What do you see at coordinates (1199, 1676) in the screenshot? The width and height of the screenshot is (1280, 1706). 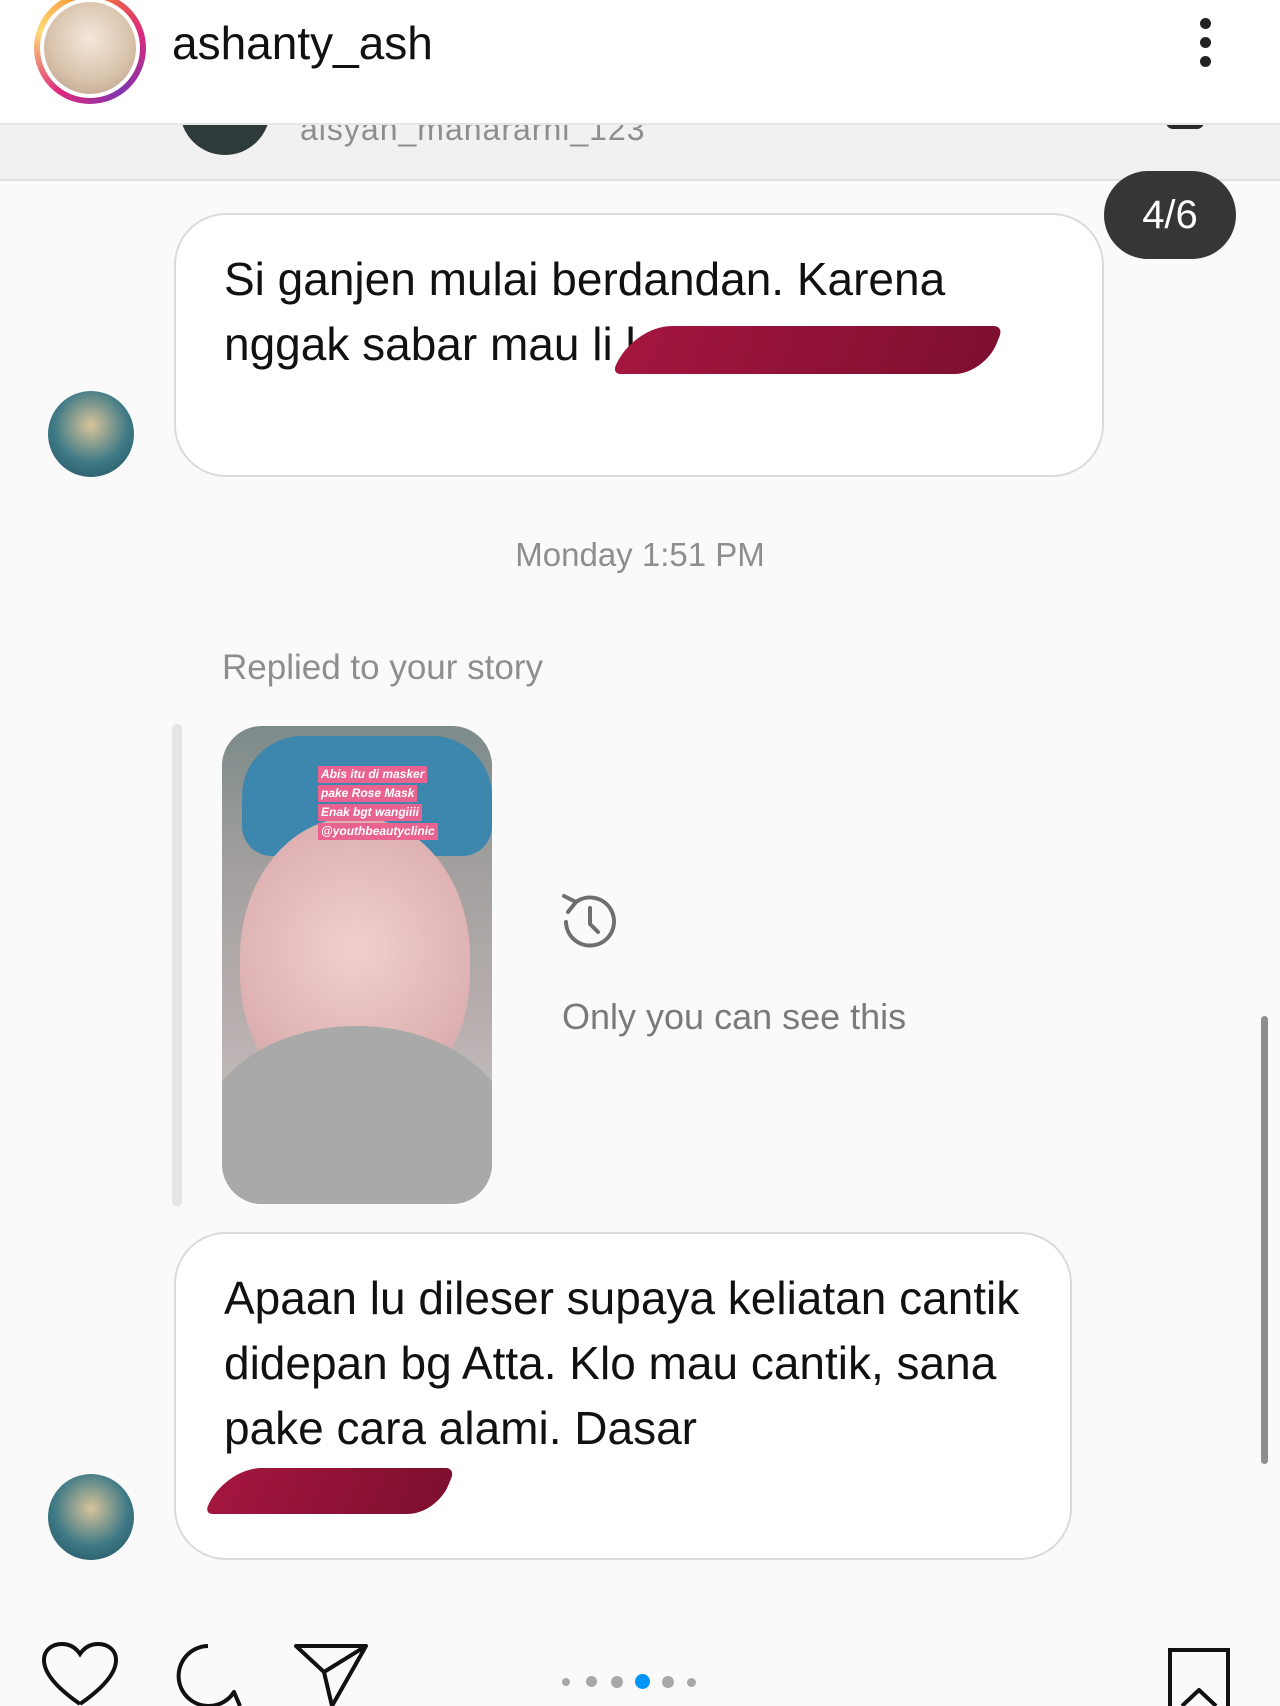 I see `bookmark-icon` at bounding box center [1199, 1676].